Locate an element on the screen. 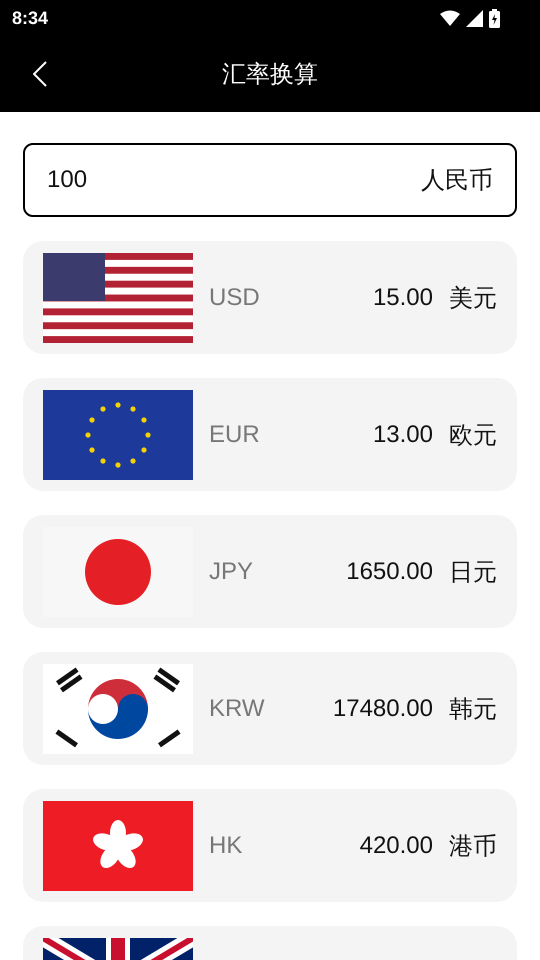 This screenshot has width=540, height=960. battery-charging-icon is located at coordinates (494, 18).